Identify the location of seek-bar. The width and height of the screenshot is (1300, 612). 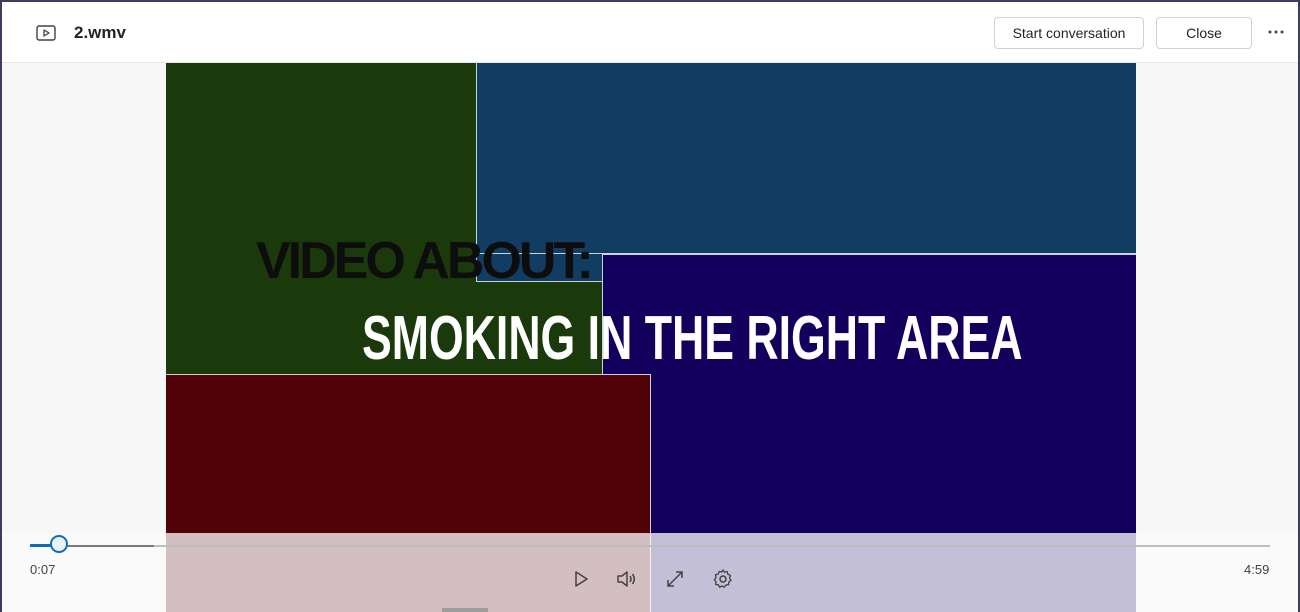
(650, 546).